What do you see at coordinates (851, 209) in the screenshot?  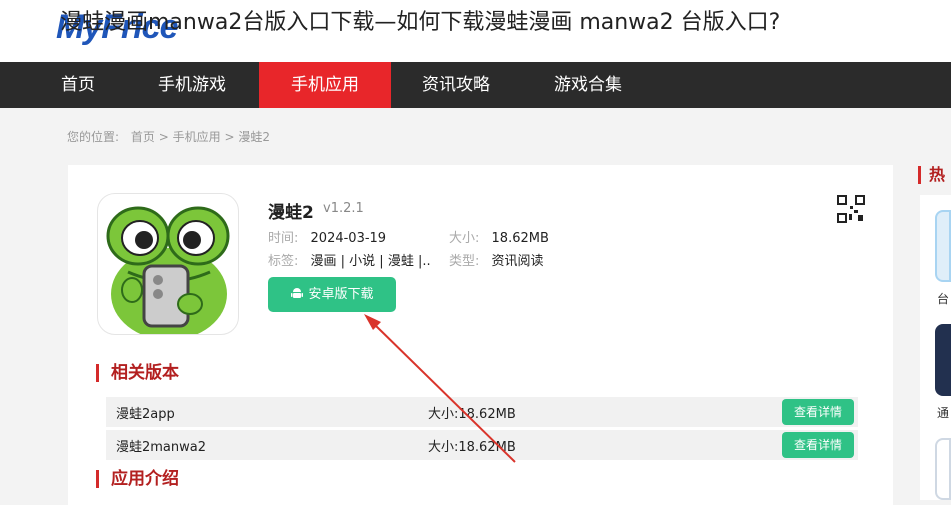 I see `qr-code-icon` at bounding box center [851, 209].